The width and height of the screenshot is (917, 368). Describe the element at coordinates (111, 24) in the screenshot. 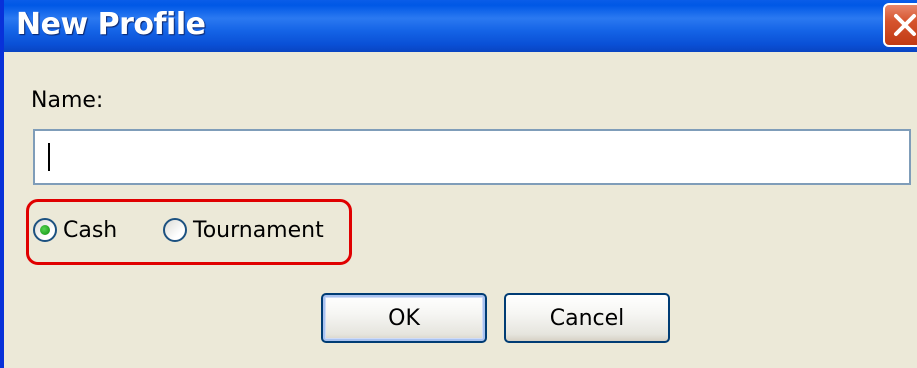

I see `window-title: New Profile` at that location.